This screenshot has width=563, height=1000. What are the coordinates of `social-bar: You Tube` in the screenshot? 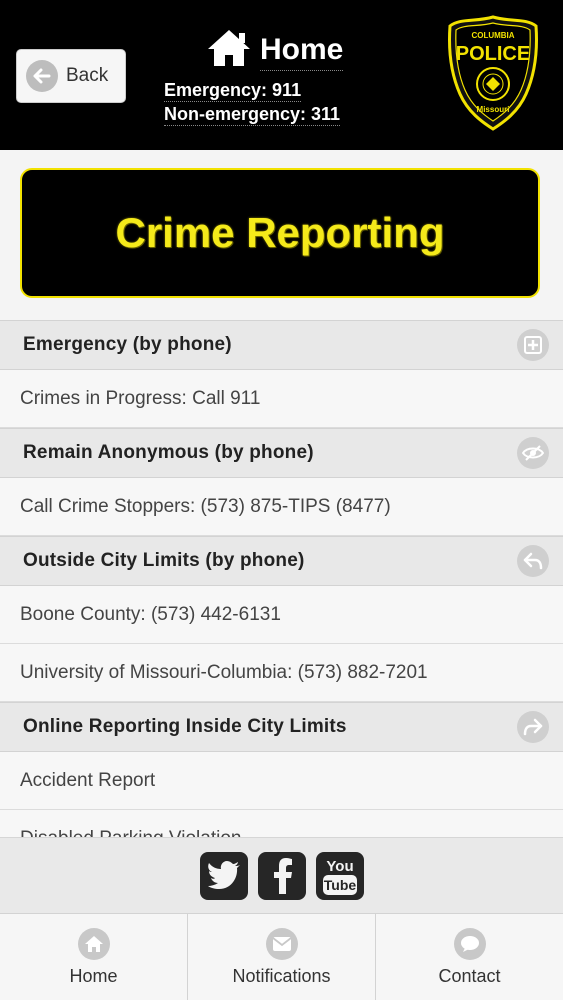 It's located at (281, 875).